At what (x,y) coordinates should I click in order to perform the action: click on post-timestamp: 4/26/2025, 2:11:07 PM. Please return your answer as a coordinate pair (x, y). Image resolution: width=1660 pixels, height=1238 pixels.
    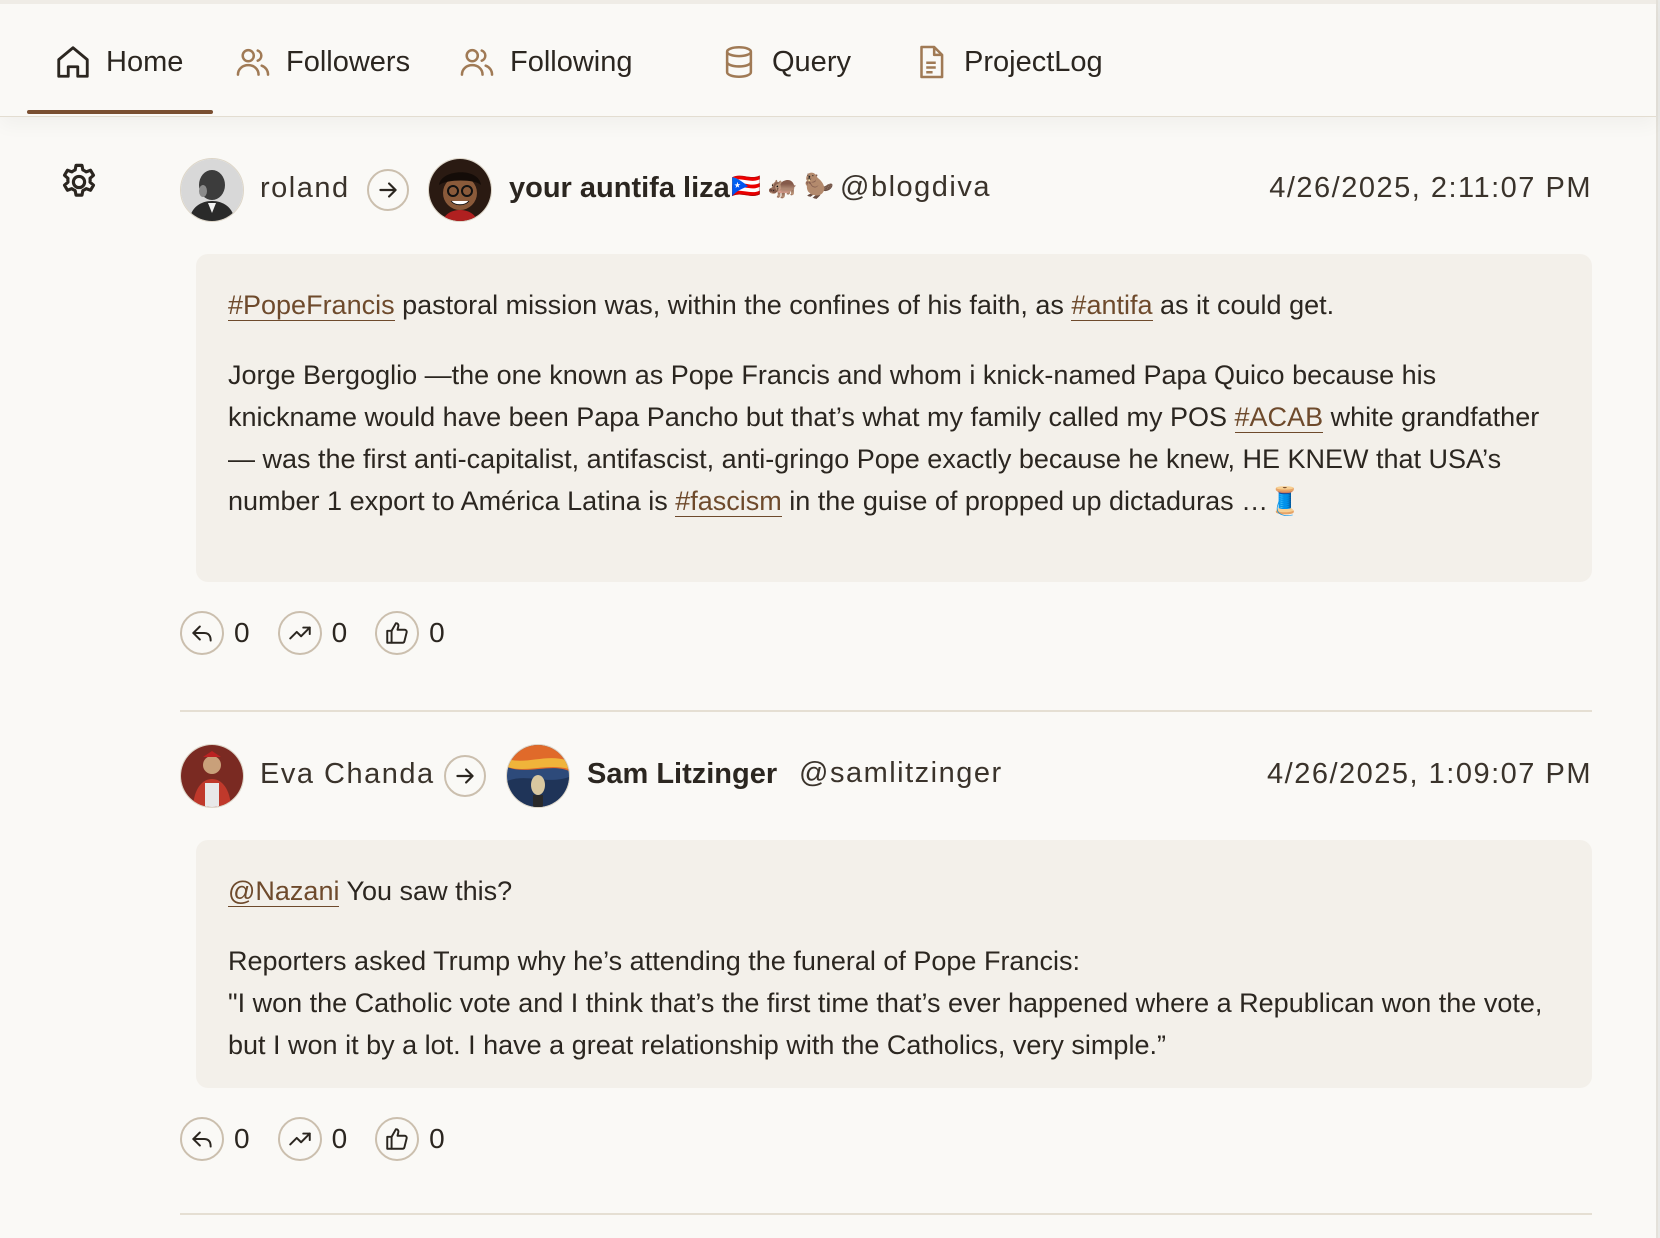
    Looking at the image, I should click on (1430, 188).